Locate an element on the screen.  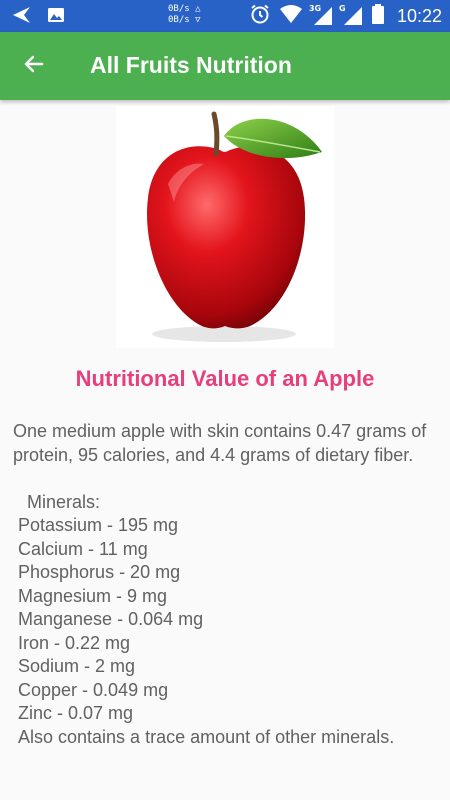
back-arrow-icon is located at coordinates (34, 66).